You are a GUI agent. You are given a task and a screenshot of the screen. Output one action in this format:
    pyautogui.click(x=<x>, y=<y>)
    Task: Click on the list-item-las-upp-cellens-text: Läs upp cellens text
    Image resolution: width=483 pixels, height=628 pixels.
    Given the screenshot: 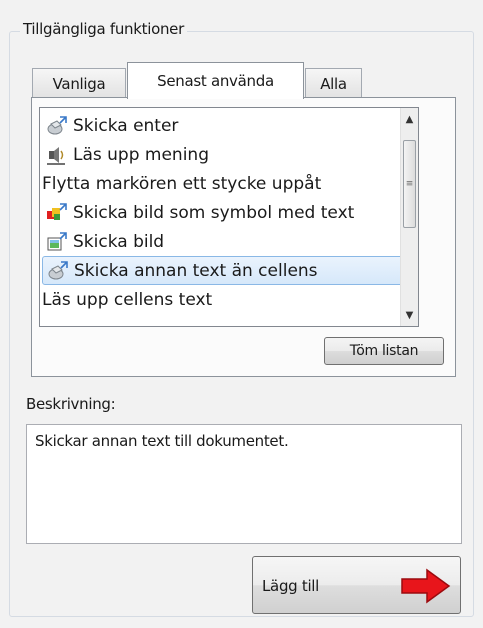 What is the action you would take?
    pyautogui.click(x=229, y=299)
    